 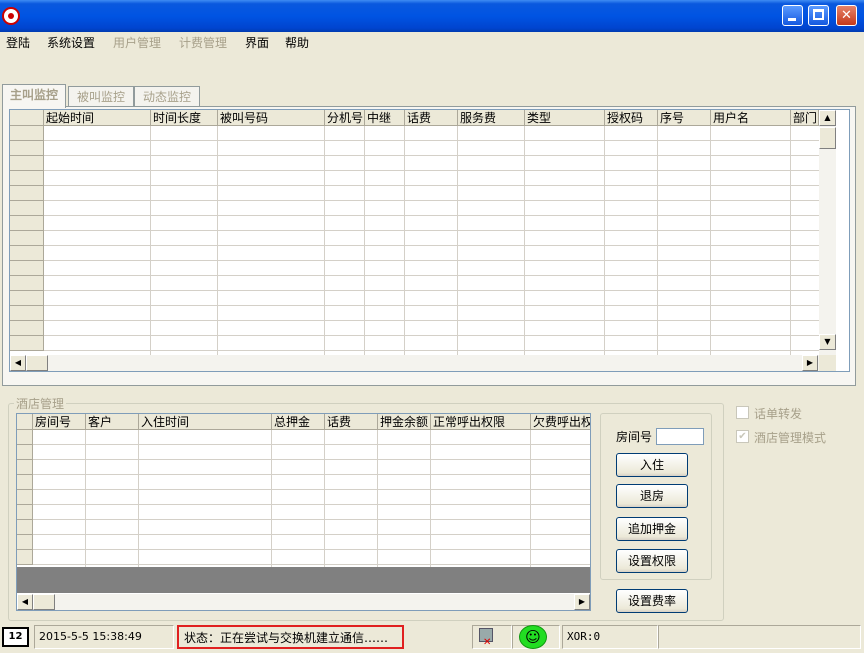 What do you see at coordinates (759, 637) in the screenshot?
I see `status-extra-pane` at bounding box center [759, 637].